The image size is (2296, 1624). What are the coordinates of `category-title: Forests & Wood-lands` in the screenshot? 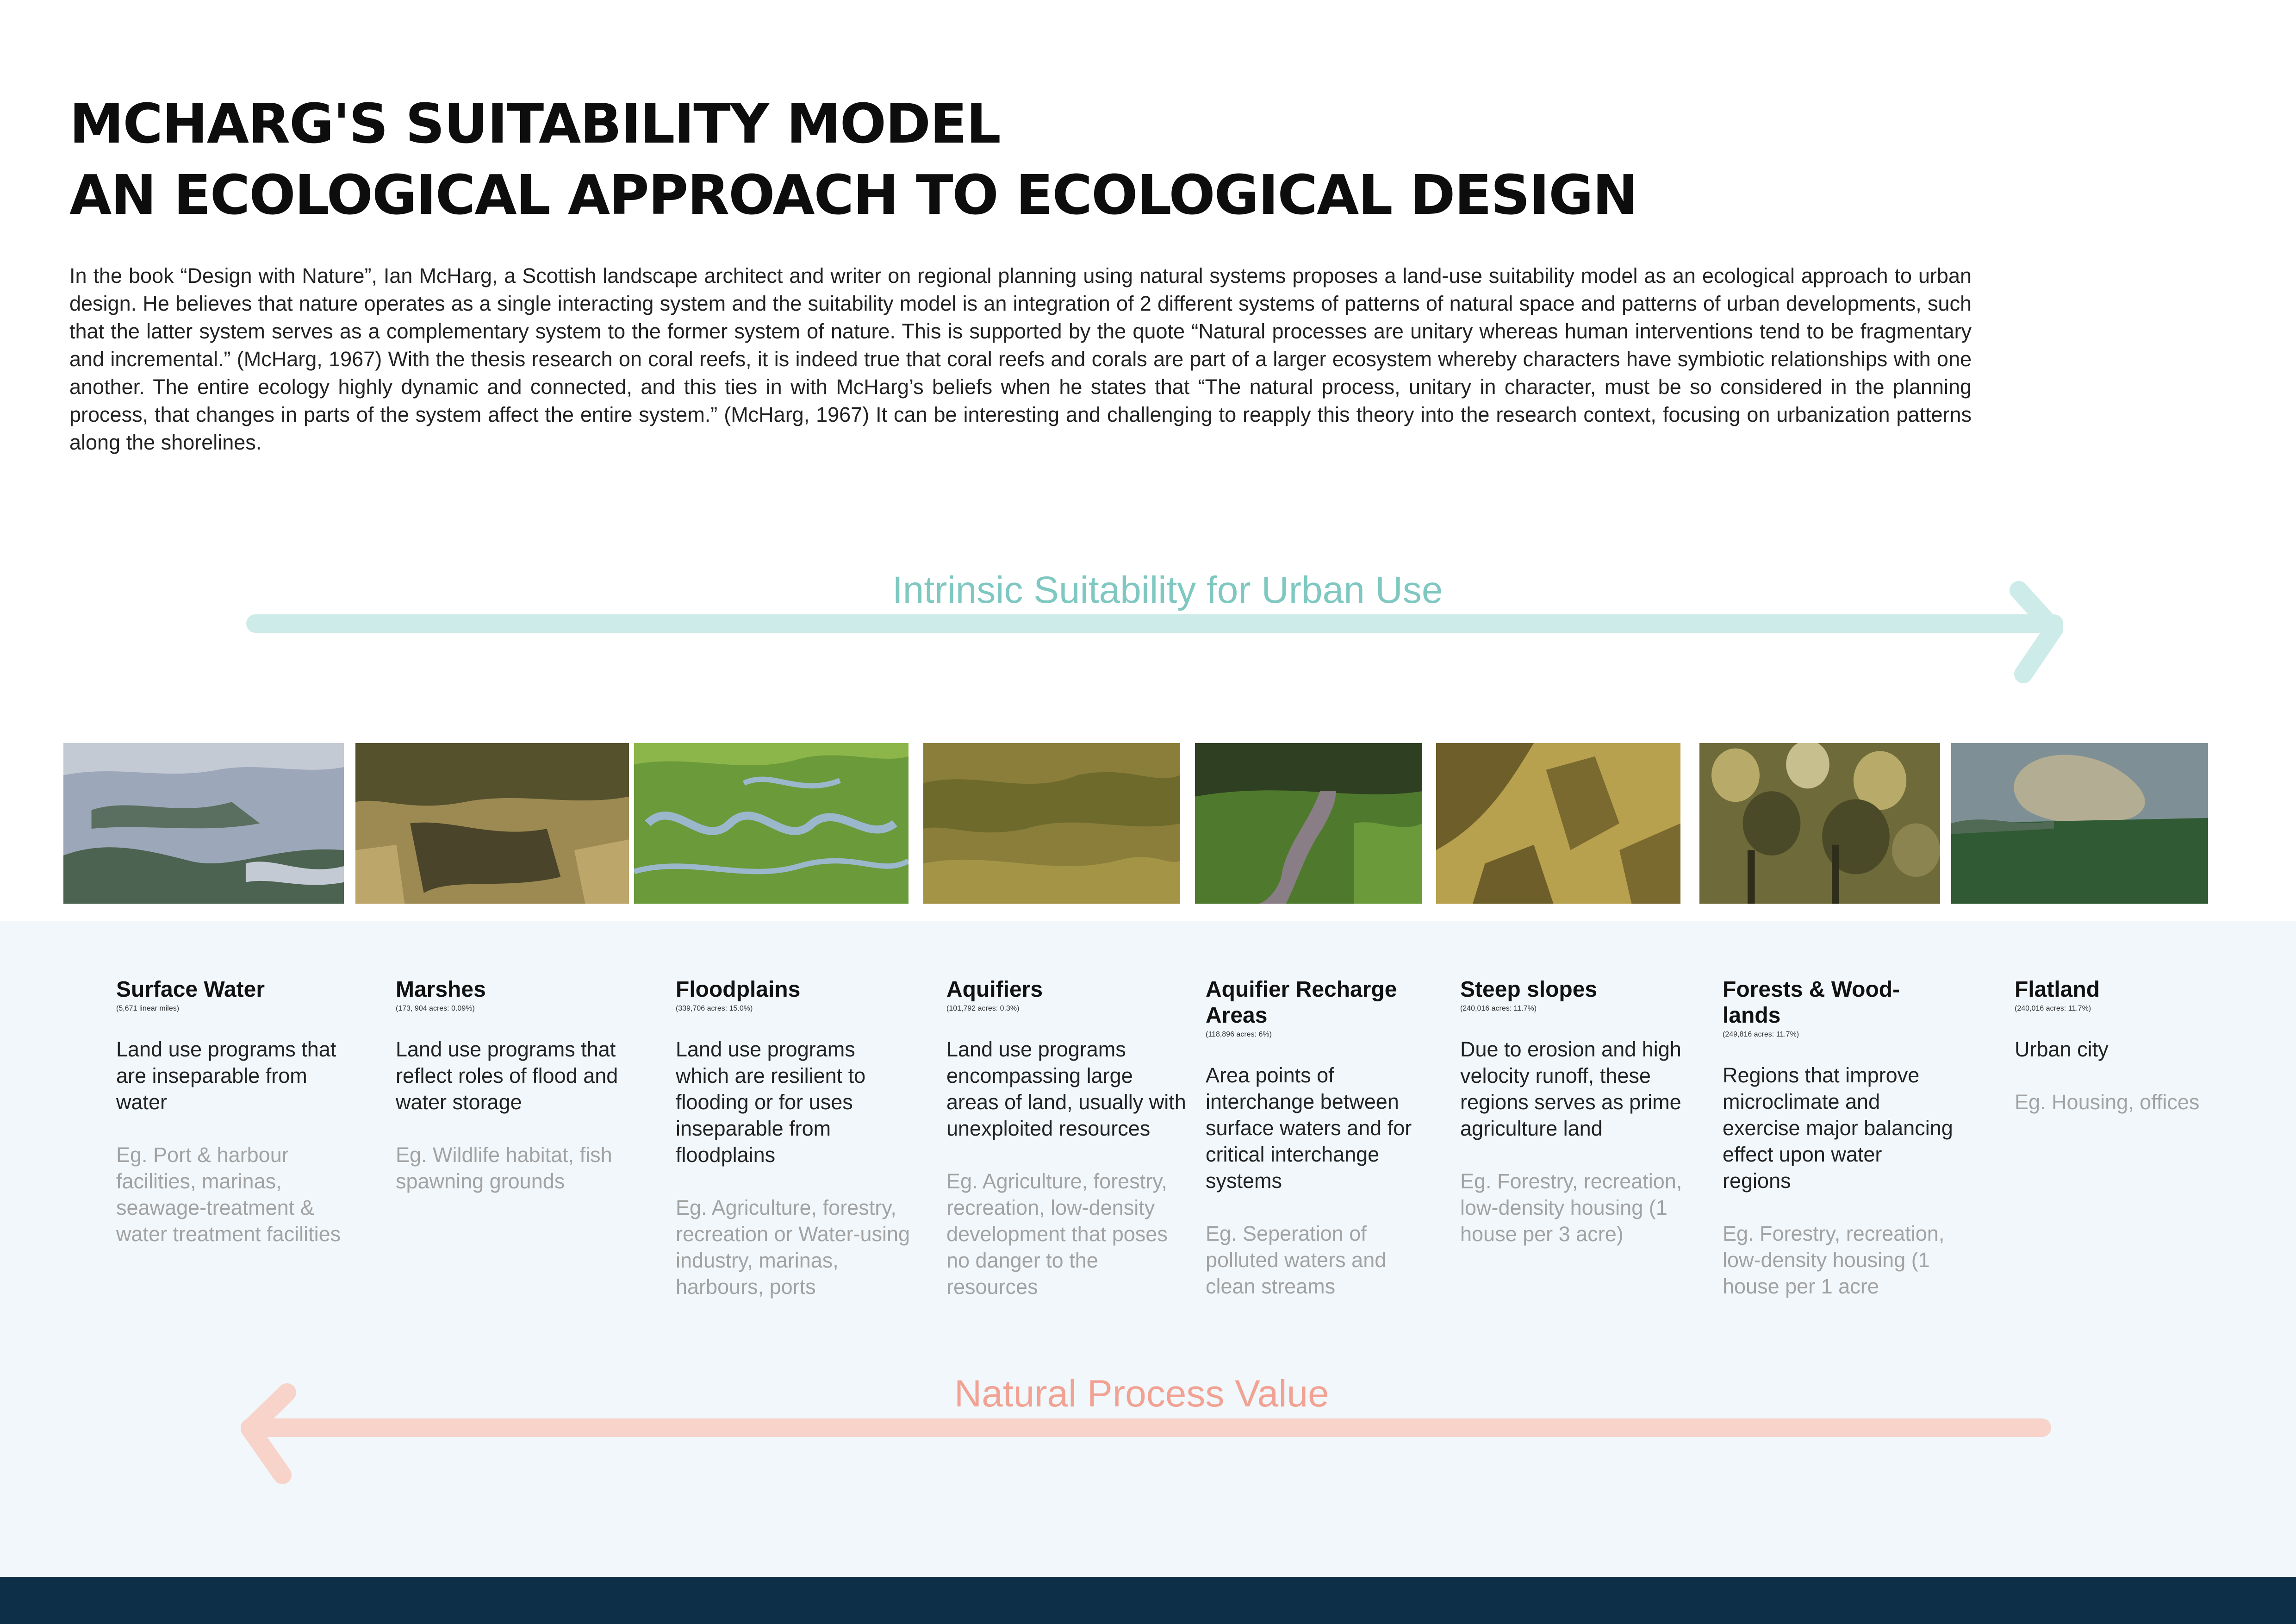 It's located at (1811, 1002).